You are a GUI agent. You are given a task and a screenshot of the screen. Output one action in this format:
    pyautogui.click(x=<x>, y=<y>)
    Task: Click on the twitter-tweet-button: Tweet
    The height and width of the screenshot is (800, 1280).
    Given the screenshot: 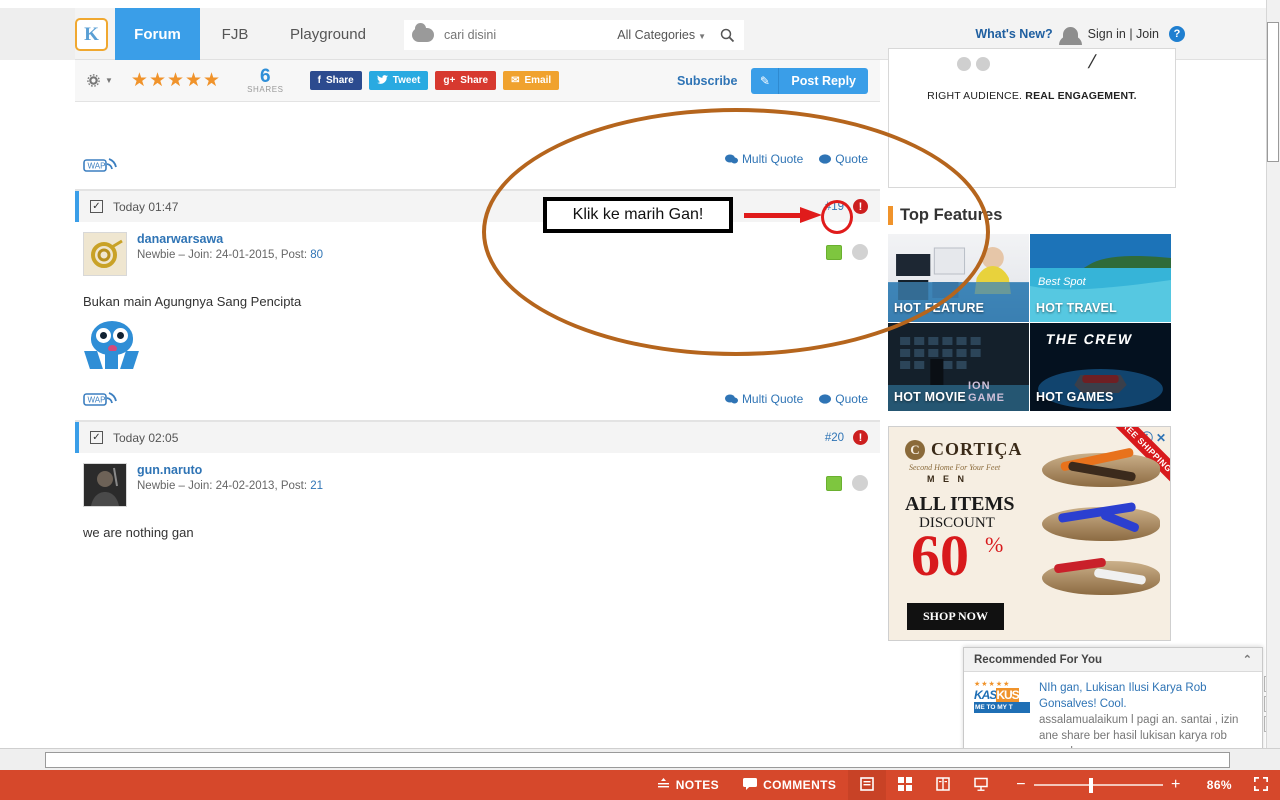 What is the action you would take?
    pyautogui.click(x=398, y=80)
    